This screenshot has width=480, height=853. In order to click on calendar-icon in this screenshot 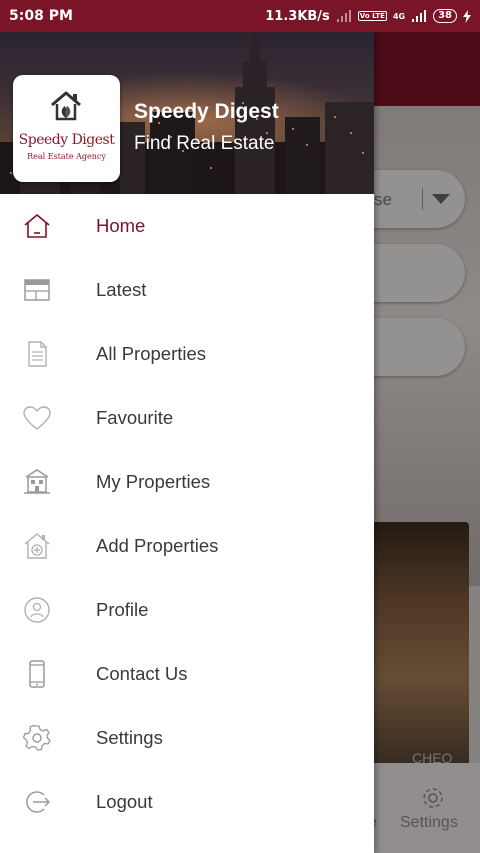, I will do `click(37, 290)`.